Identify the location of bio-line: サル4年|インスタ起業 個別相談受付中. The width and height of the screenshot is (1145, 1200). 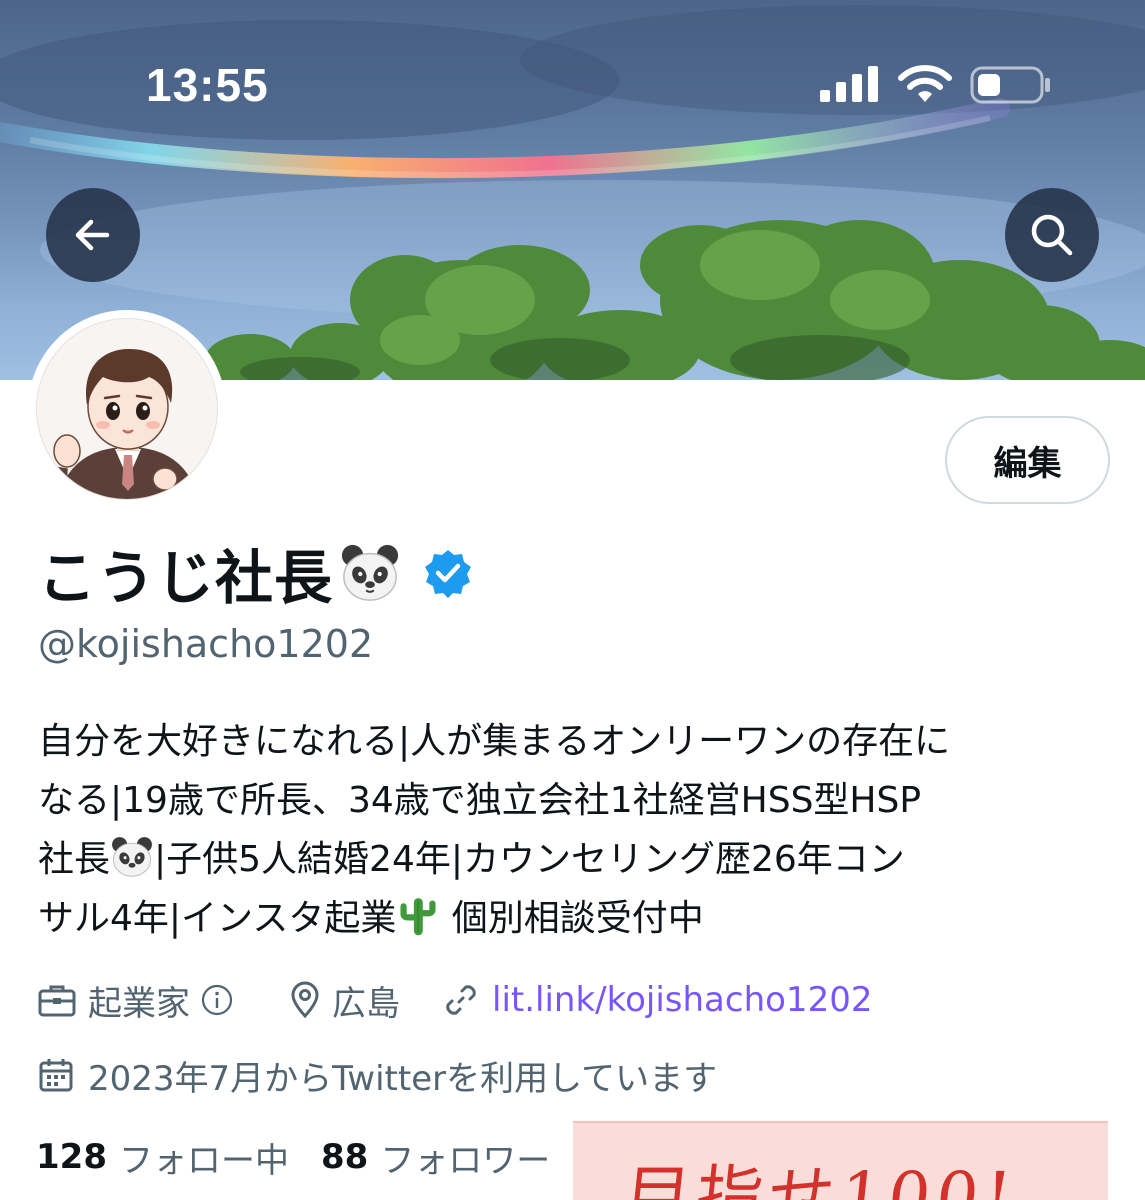
(568, 918).